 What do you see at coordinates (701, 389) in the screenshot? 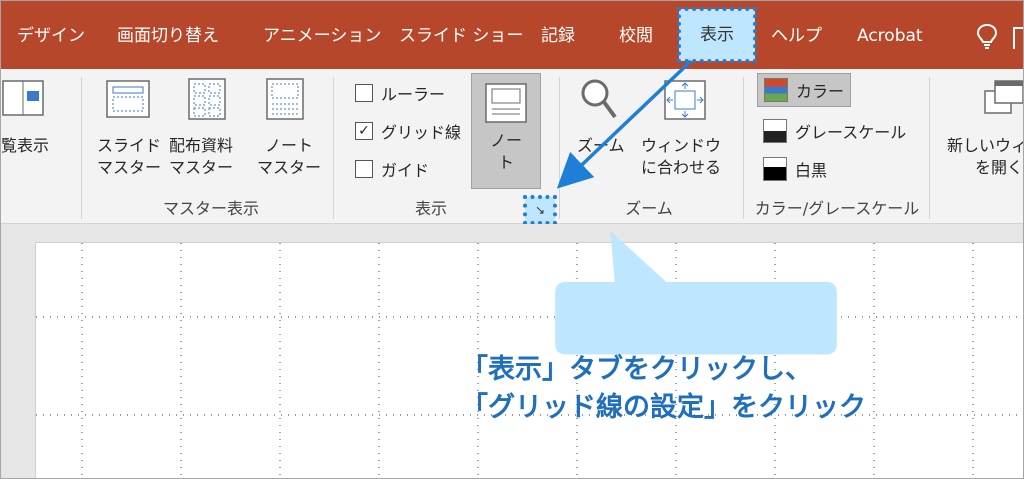
I see `callout-text: 「表示」タブをクリックし、 「グリッド線の設定」をクリック` at bounding box center [701, 389].